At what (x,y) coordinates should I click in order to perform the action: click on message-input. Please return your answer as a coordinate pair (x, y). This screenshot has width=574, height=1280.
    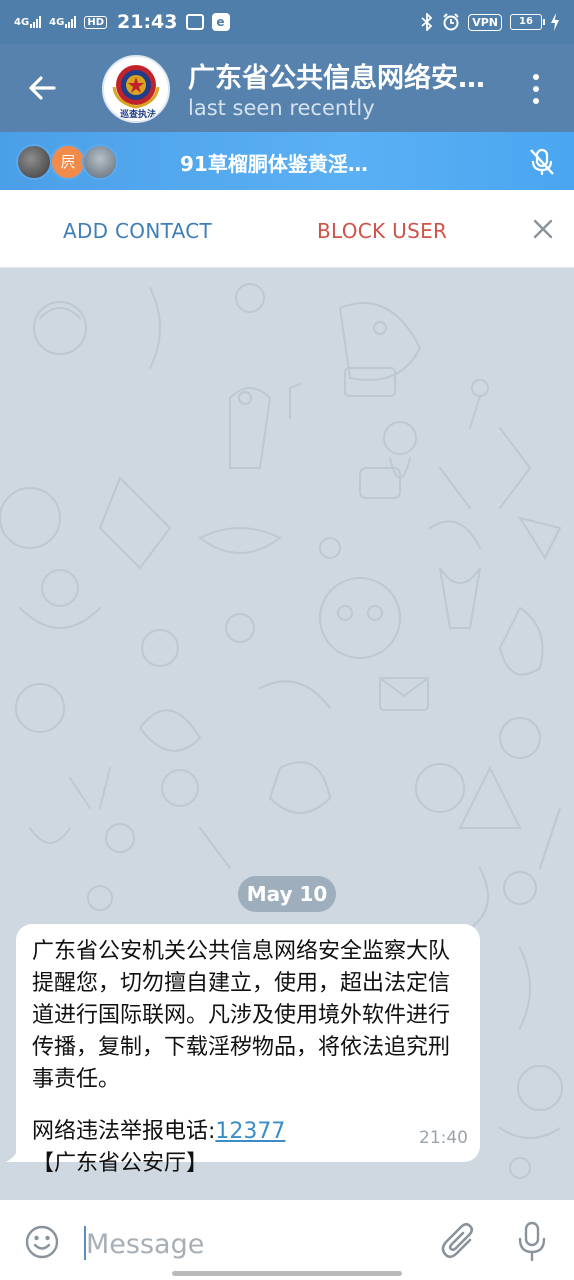
    Looking at the image, I should click on (251, 1244).